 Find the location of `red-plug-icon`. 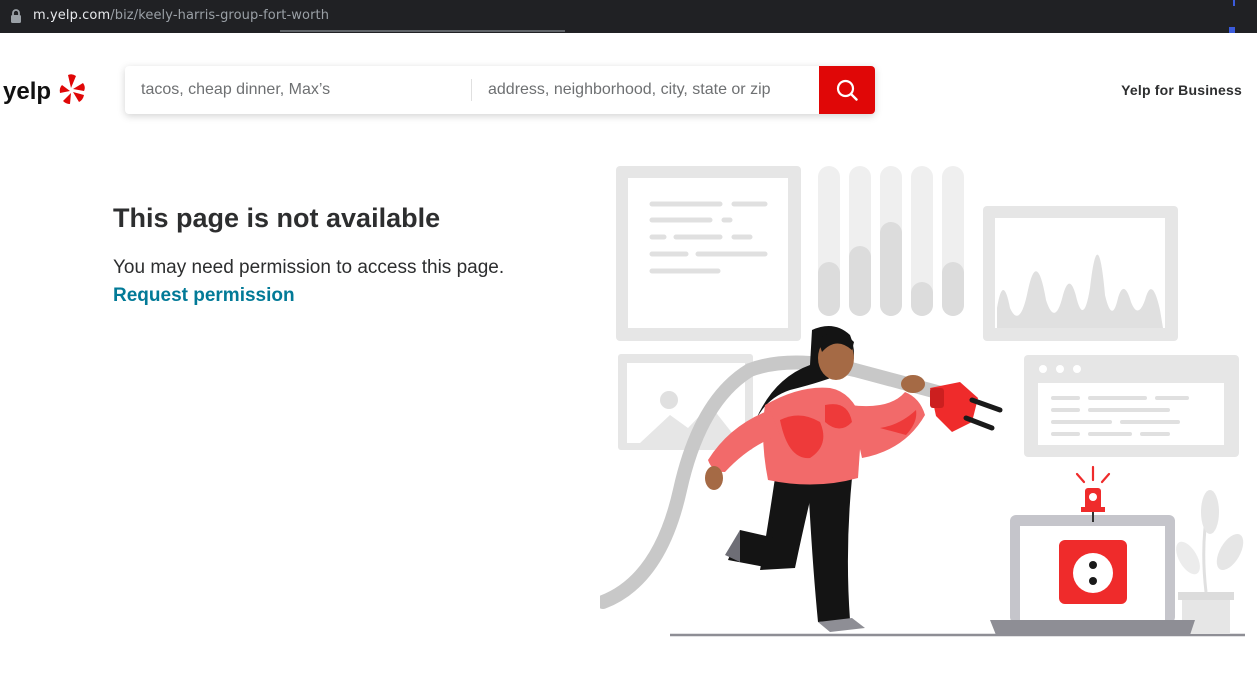

red-plug-icon is located at coordinates (966, 407).